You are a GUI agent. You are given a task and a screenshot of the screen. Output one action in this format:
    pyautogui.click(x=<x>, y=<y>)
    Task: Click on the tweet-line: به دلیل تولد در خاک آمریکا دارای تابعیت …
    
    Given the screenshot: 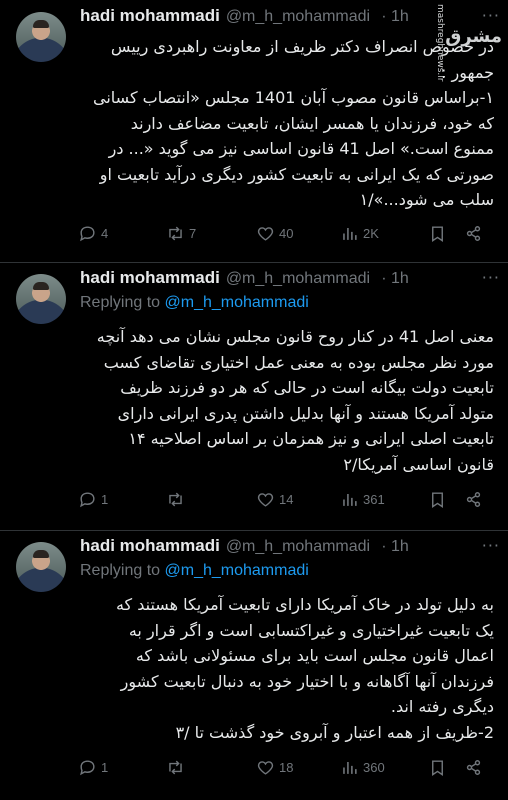 What is the action you would take?
    pyautogui.click(x=304, y=604)
    